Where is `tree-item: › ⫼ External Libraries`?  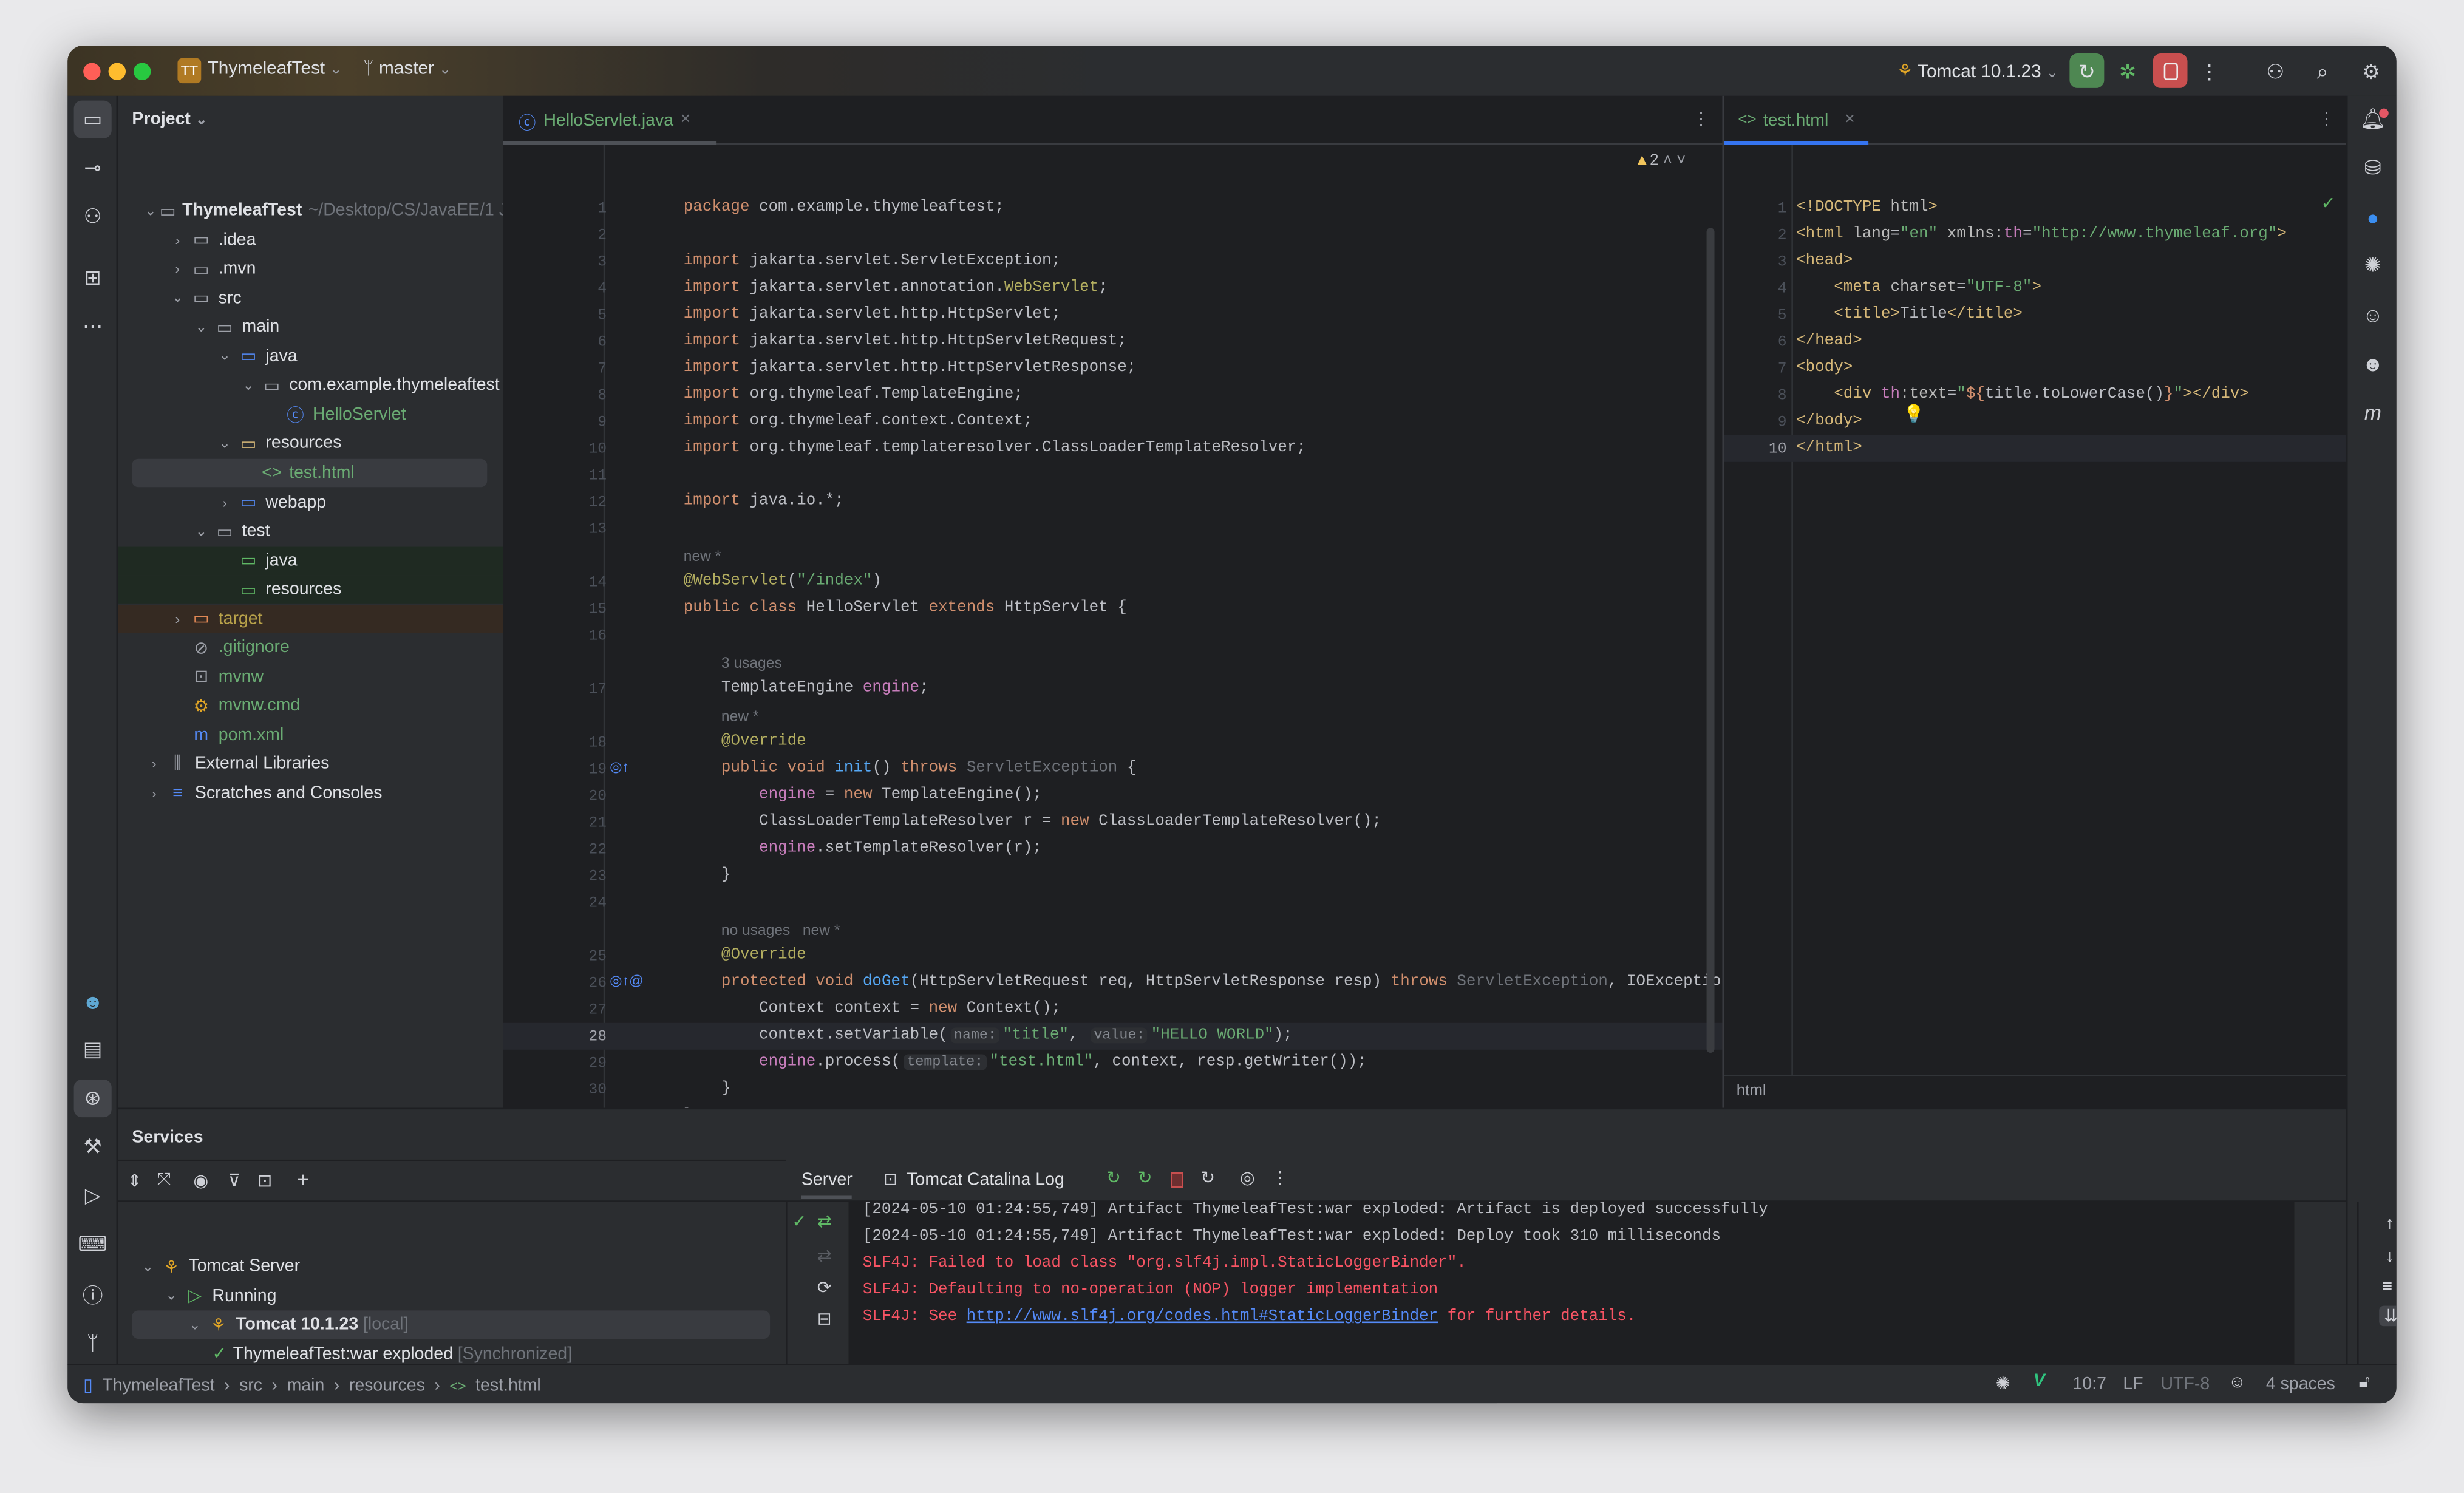 tree-item: › ⫼ External Libraries is located at coordinates (310, 764).